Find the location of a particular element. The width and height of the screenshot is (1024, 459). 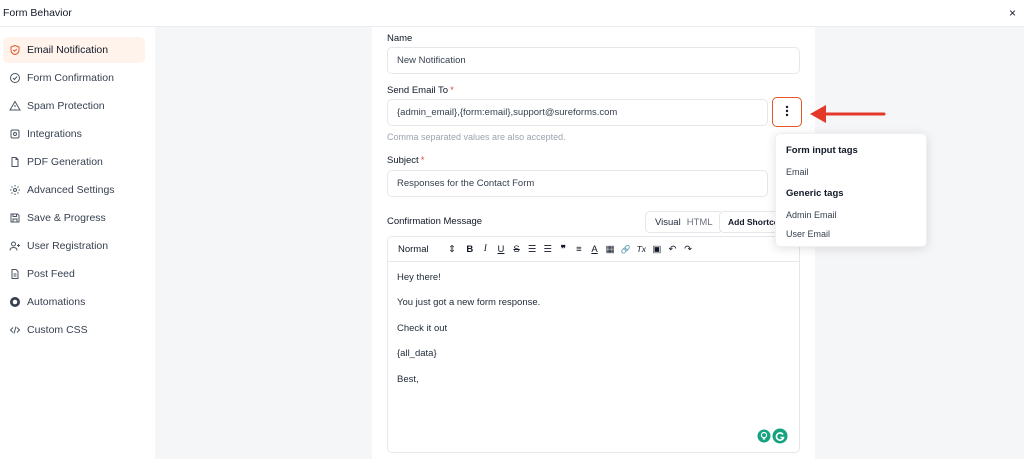

clear-format-button: Tx is located at coordinates (642, 249).